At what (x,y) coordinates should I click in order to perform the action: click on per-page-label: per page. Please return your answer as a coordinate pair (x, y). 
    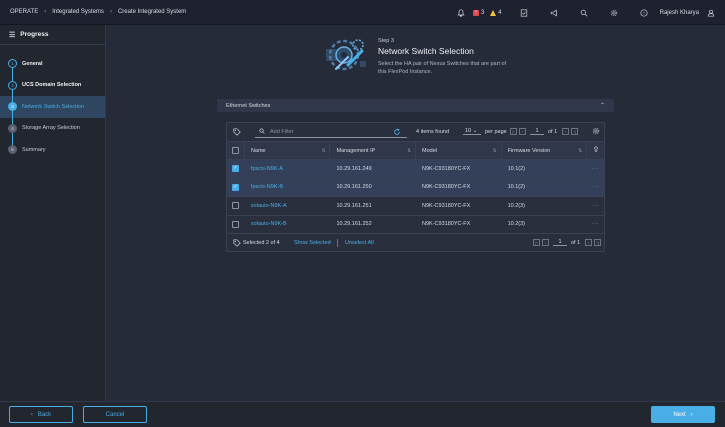
    Looking at the image, I should click on (496, 131).